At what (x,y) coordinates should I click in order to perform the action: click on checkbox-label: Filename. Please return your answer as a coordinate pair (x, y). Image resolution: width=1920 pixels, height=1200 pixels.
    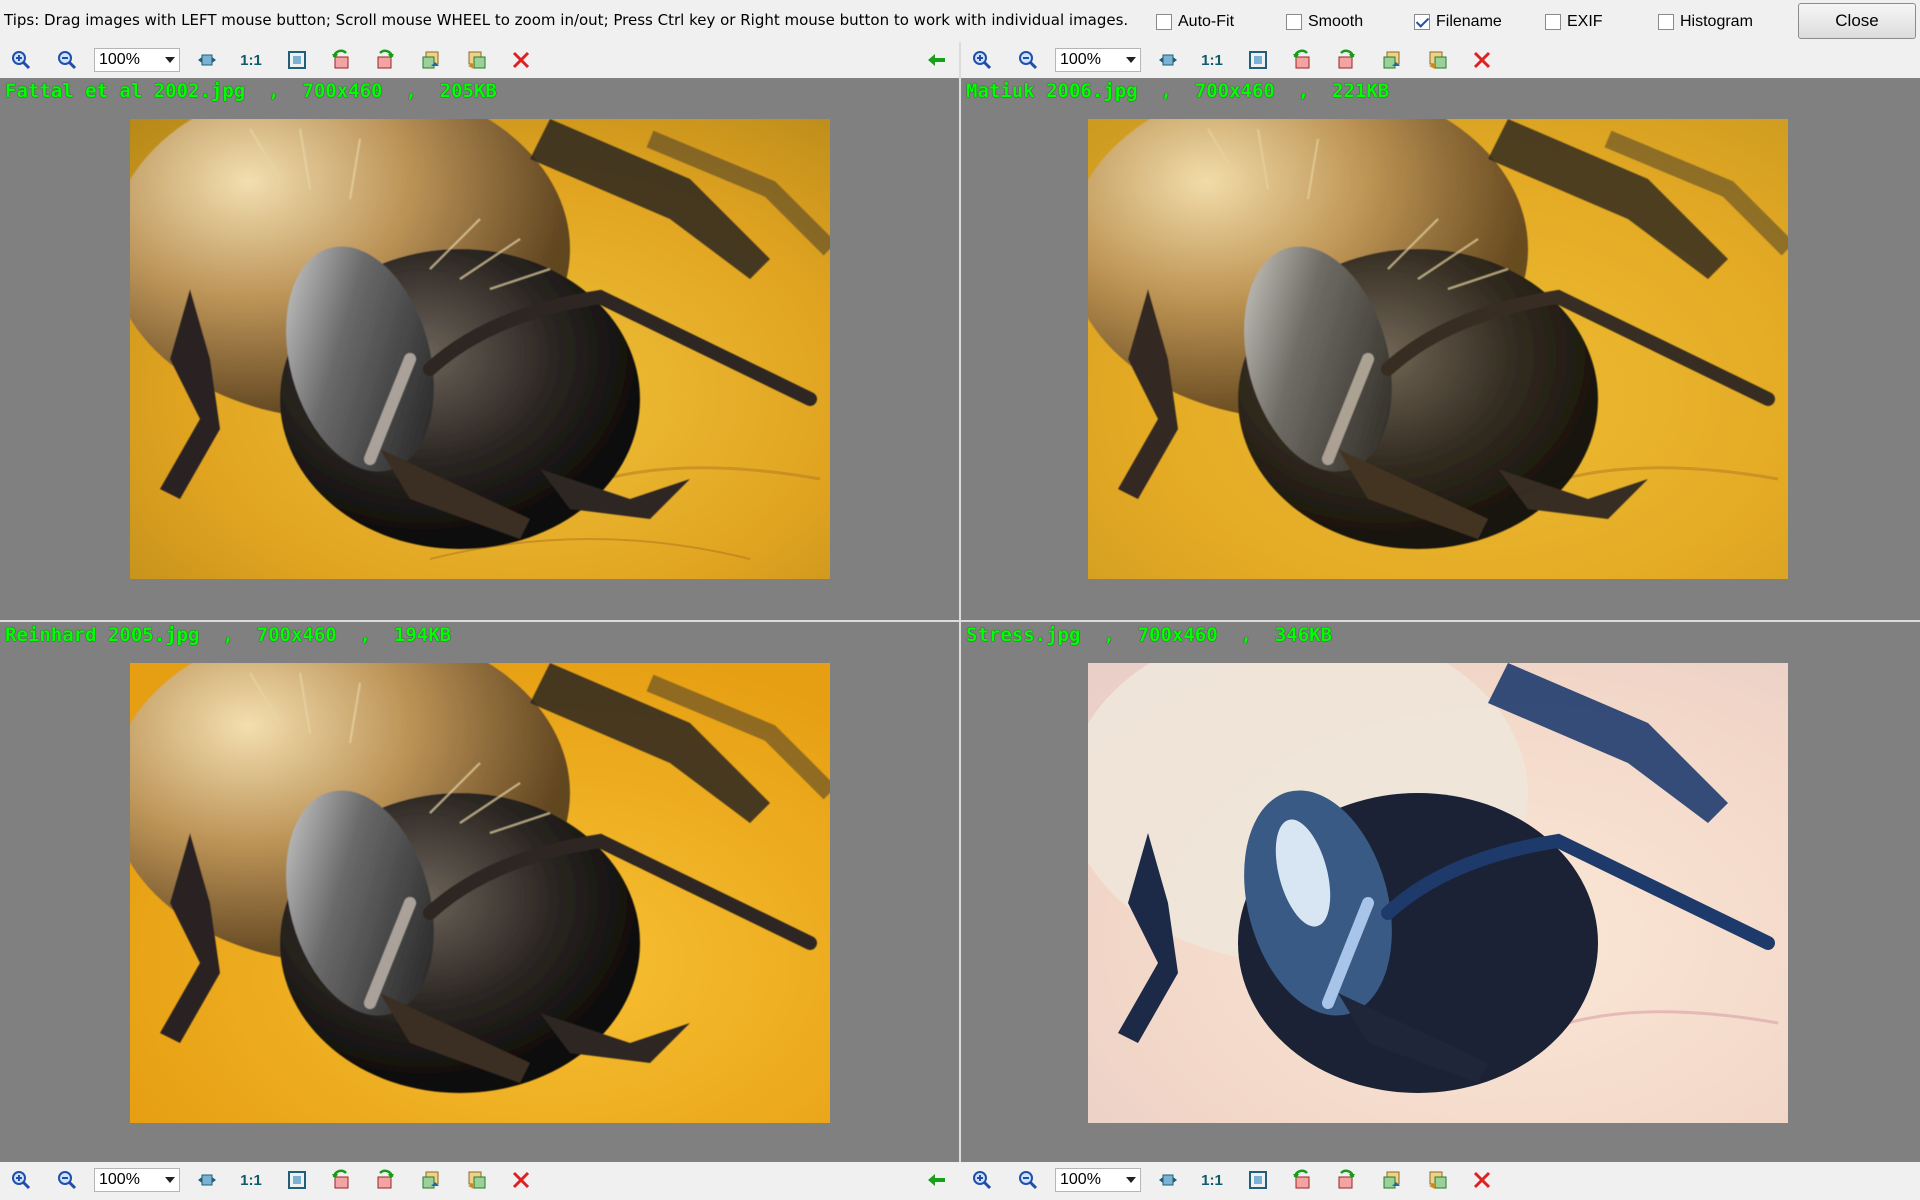
    Looking at the image, I should click on (1469, 21).